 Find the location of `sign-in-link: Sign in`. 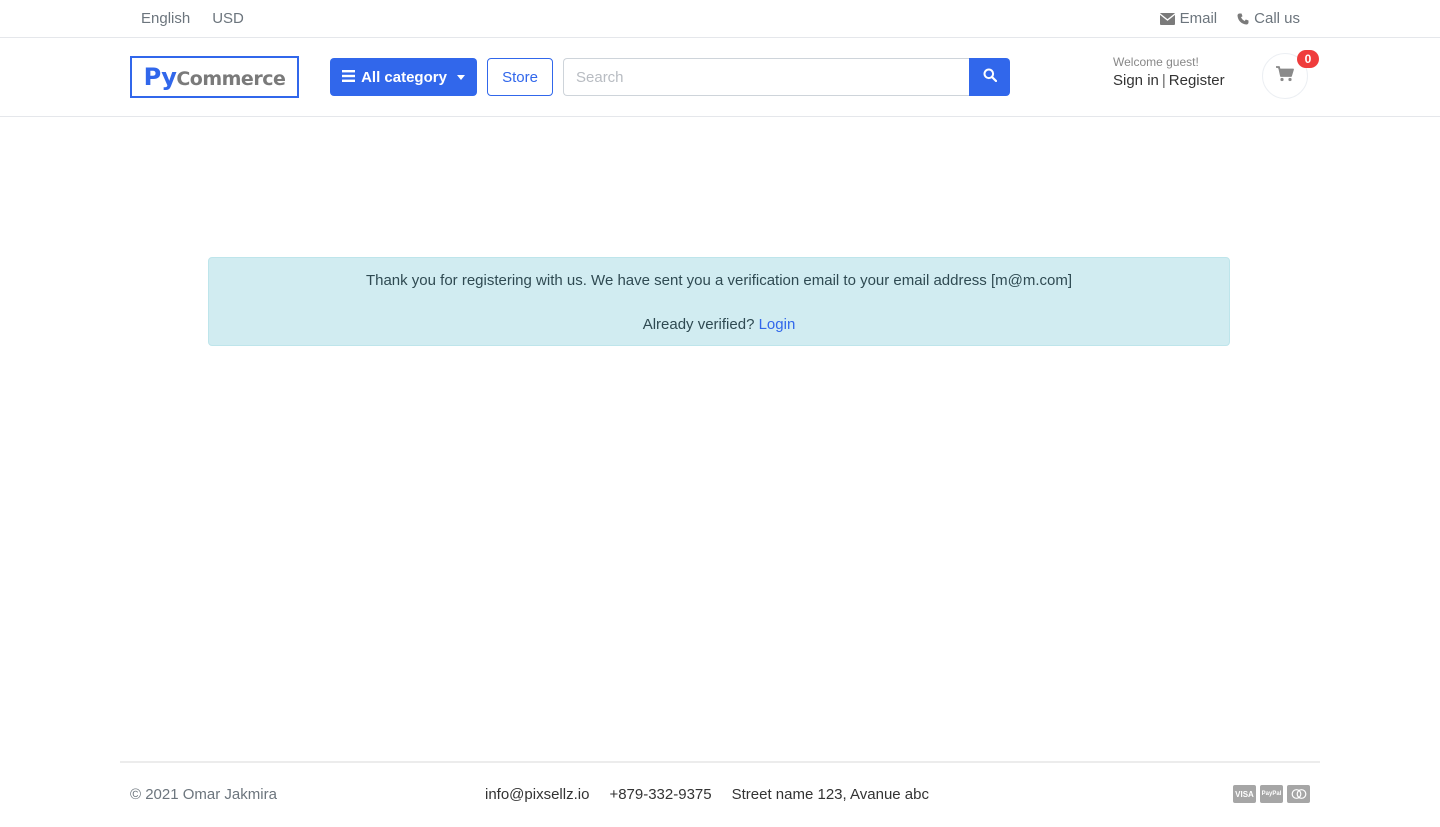

sign-in-link: Sign in is located at coordinates (1136, 80).